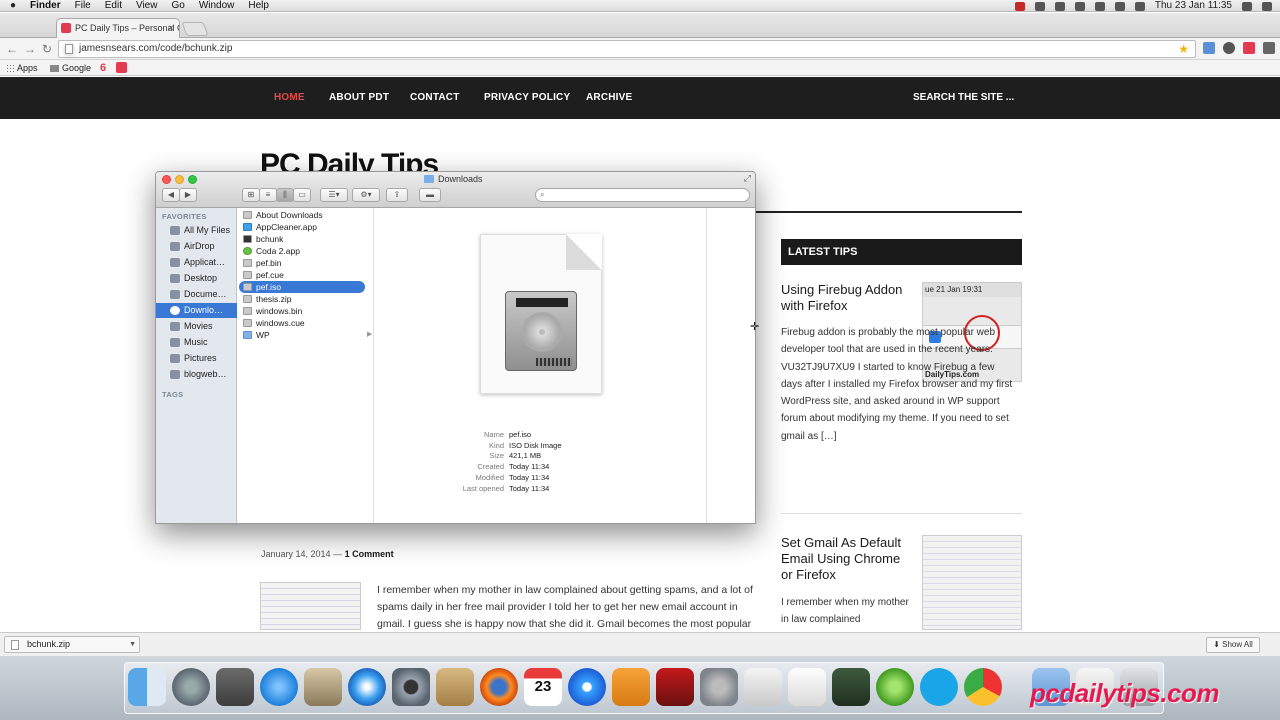 The height and width of the screenshot is (720, 1280). I want to click on list-view-button: ≡, so click(268, 195).